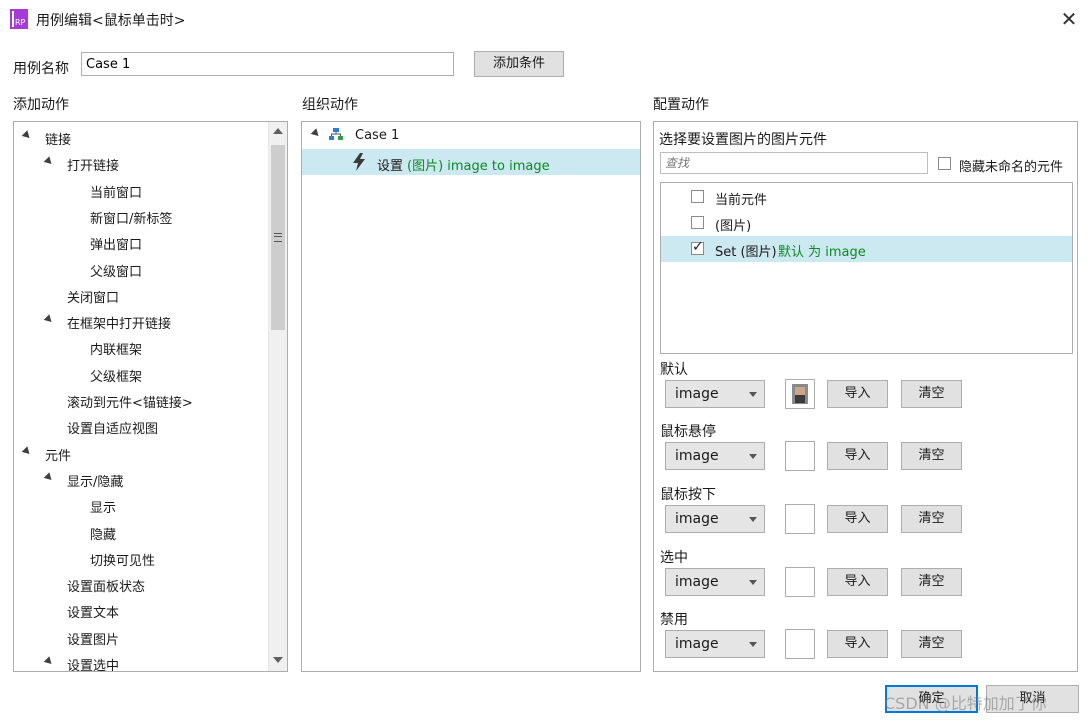 Image resolution: width=1092 pixels, height=721 pixels. Describe the element at coordinates (130, 403) in the screenshot. I see `tree-item-label: 滚动到元件<锚链接>` at that location.